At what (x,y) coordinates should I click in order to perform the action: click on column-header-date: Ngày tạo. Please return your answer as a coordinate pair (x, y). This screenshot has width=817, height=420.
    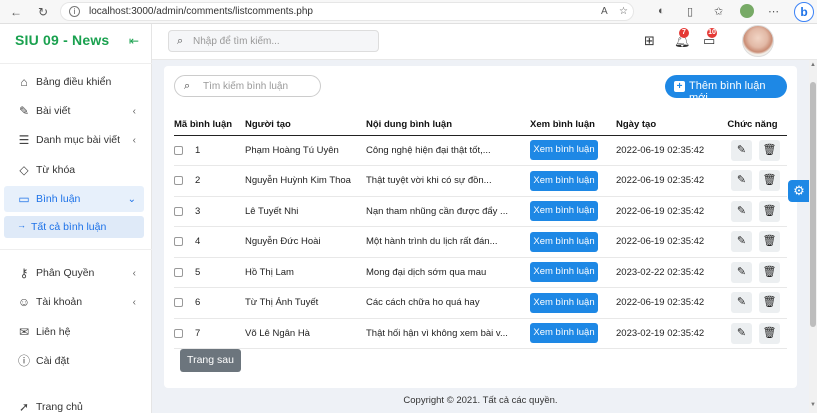
    Looking at the image, I should click on (667, 125).